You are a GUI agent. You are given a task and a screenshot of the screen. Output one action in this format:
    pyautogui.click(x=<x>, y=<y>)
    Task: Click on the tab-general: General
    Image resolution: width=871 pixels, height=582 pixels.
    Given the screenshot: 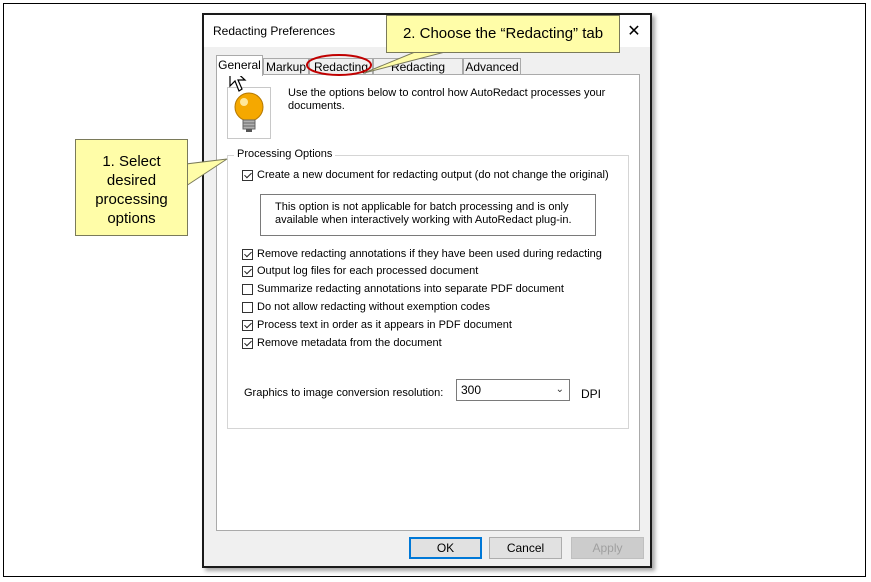 What is the action you would take?
    pyautogui.click(x=239, y=65)
    